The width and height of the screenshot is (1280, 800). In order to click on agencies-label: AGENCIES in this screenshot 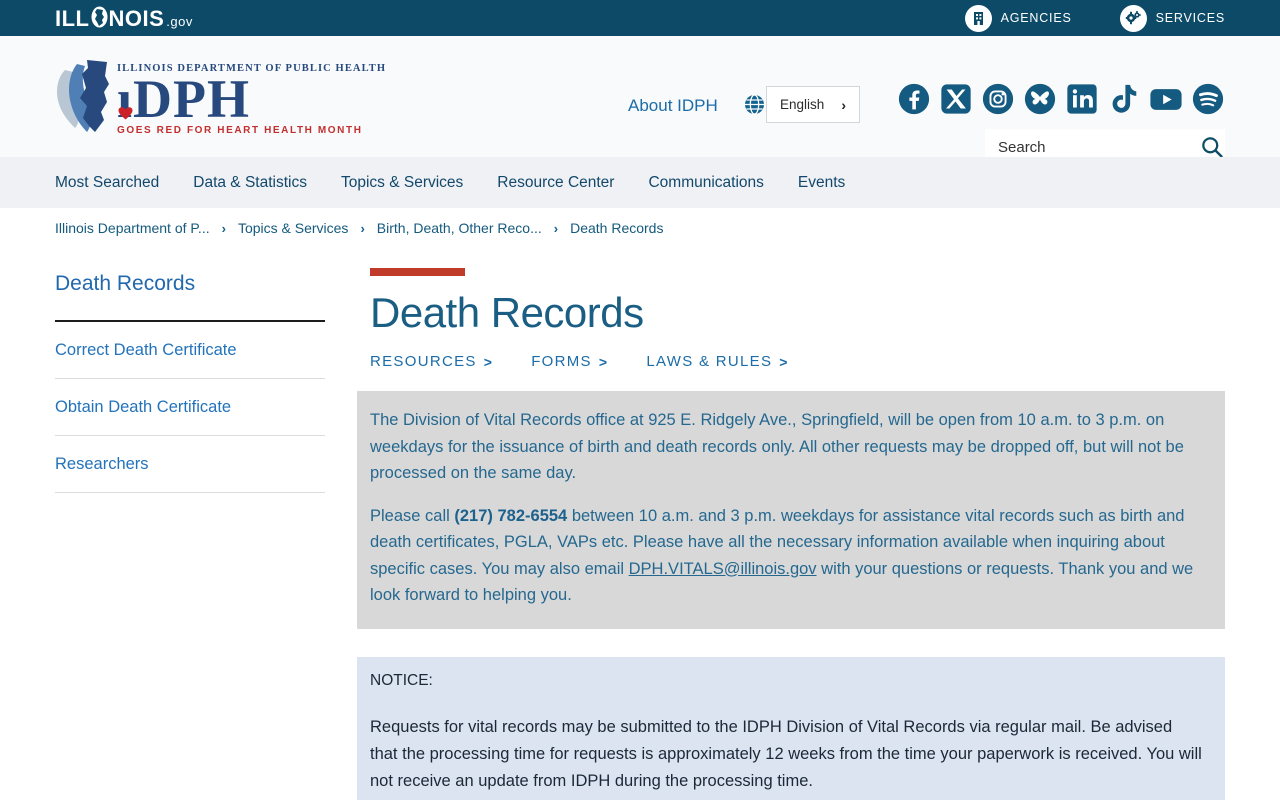, I will do `click(1036, 18)`.